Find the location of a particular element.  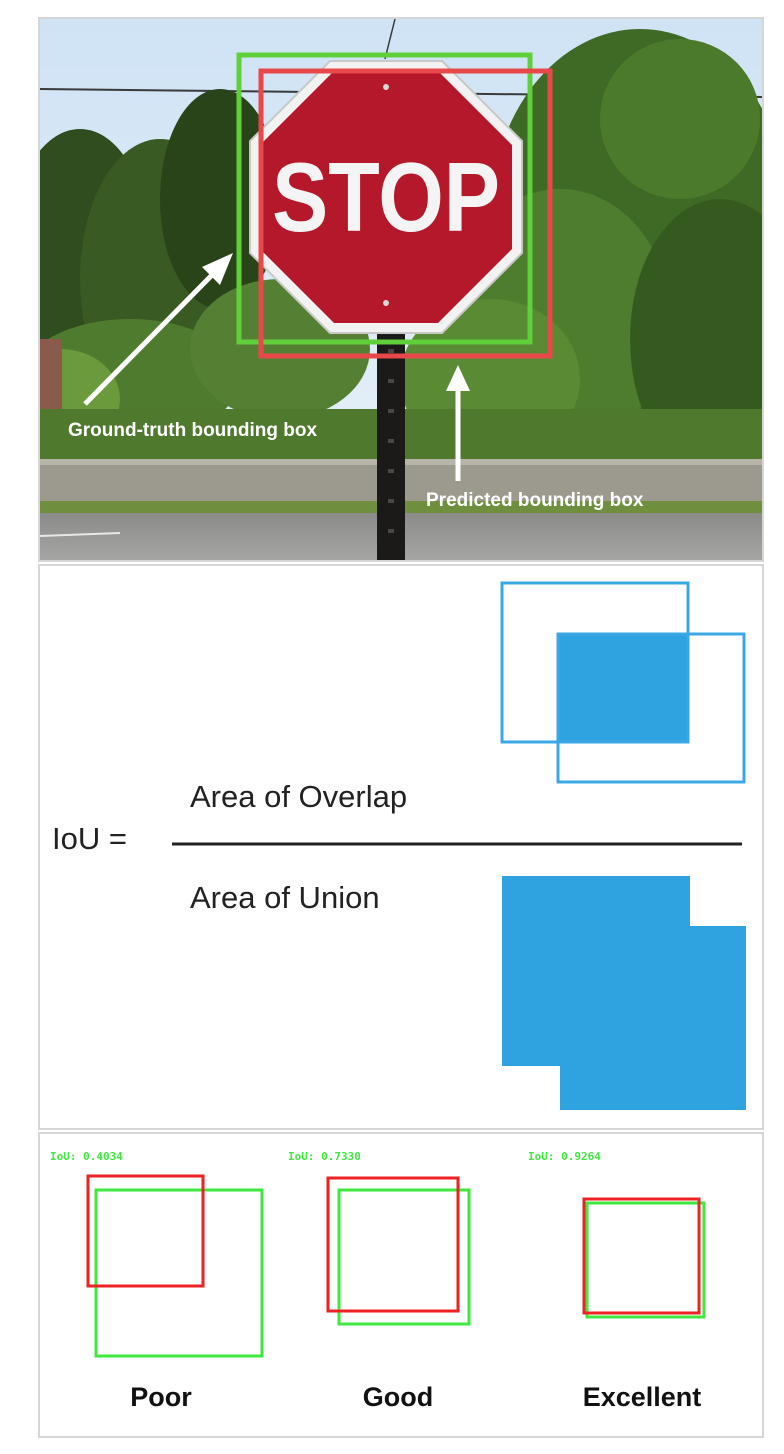

union-area-fill is located at coordinates (624, 993).